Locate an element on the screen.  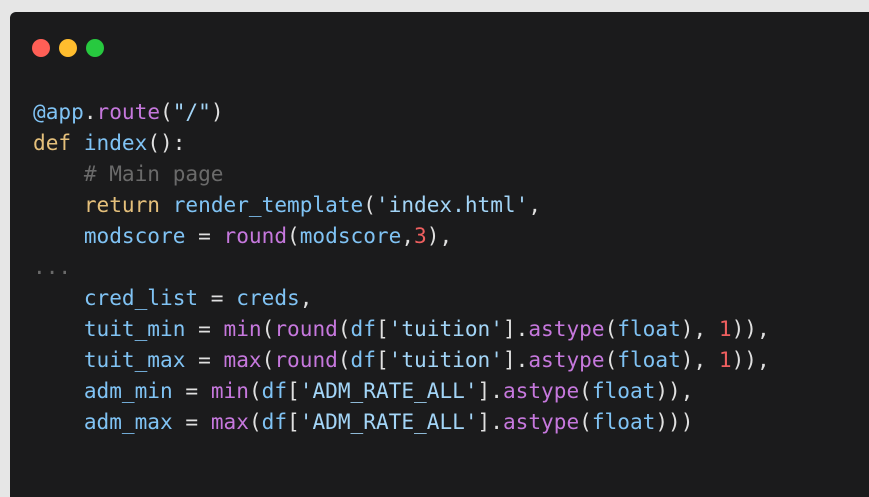
code-token-var: render_template is located at coordinates (268, 204).